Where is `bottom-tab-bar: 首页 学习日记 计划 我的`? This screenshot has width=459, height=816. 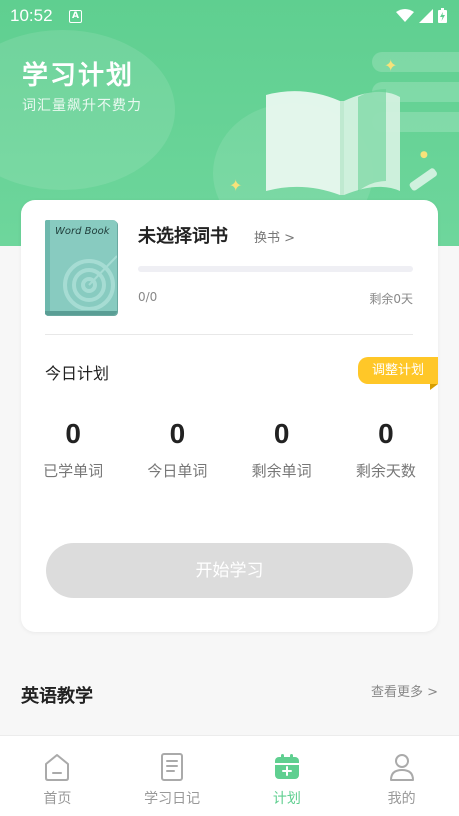 bottom-tab-bar: 首页 学习日记 计划 我的 is located at coordinates (229, 775).